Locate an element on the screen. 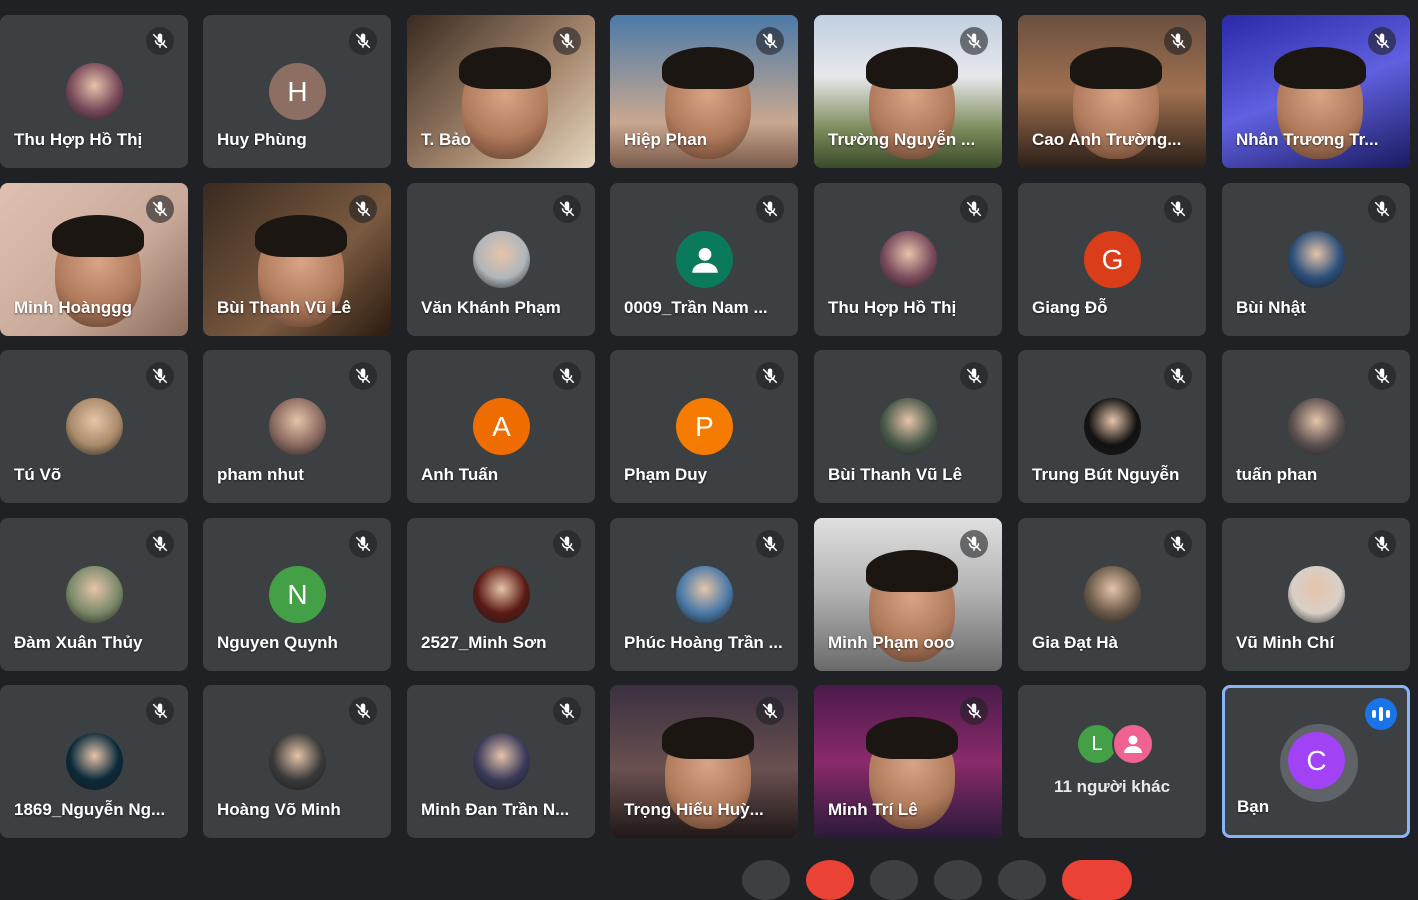  participant-tile: Gia Đạt Hà is located at coordinates (1112, 594).